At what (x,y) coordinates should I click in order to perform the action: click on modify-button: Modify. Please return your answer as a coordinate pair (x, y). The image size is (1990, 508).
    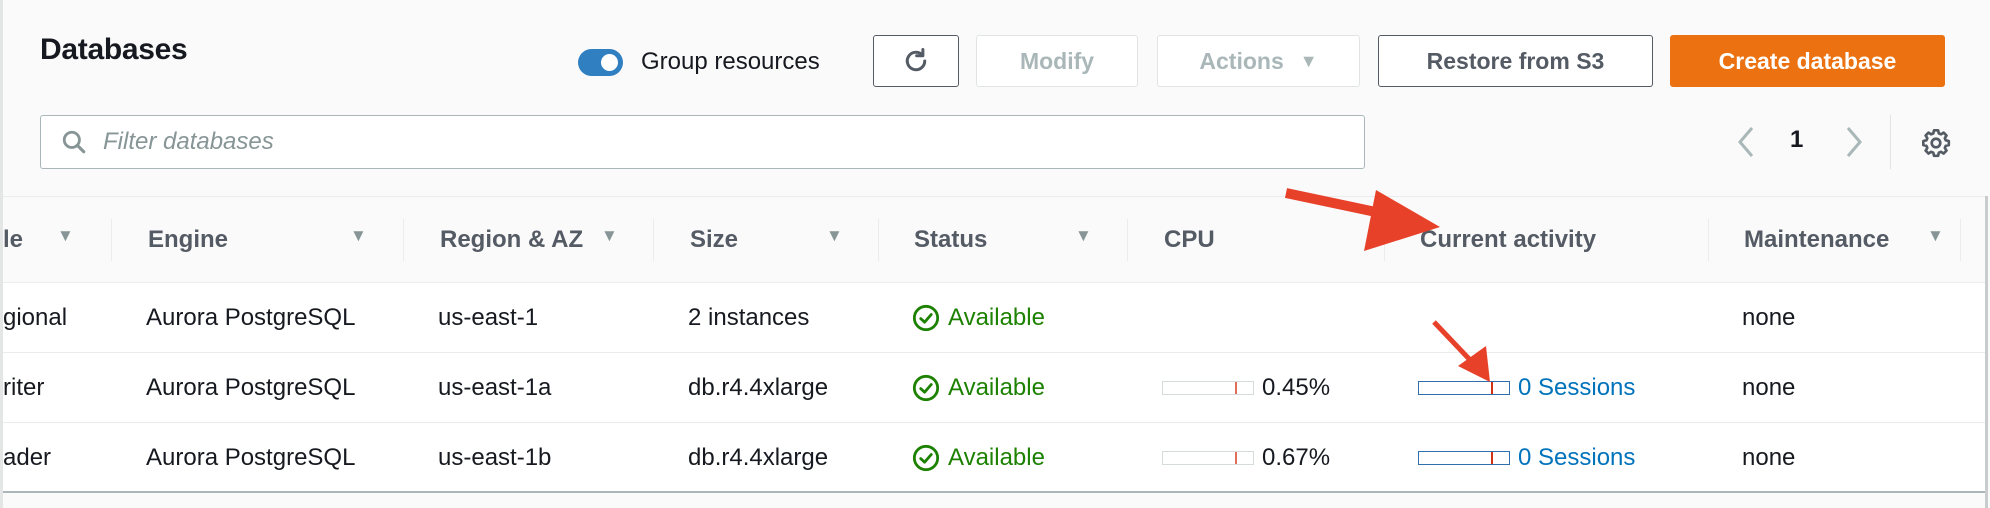
    Looking at the image, I should click on (1057, 61).